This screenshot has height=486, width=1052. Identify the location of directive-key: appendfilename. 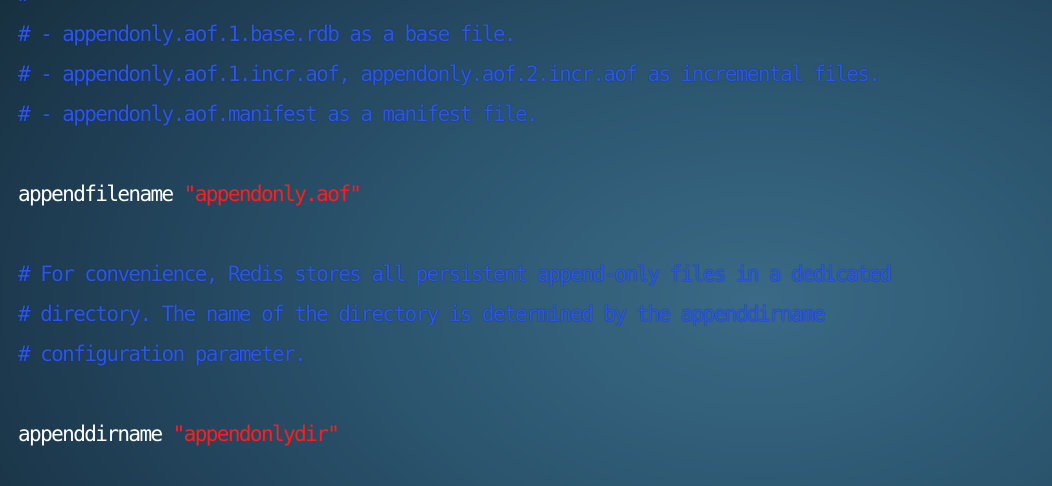
(96, 194).